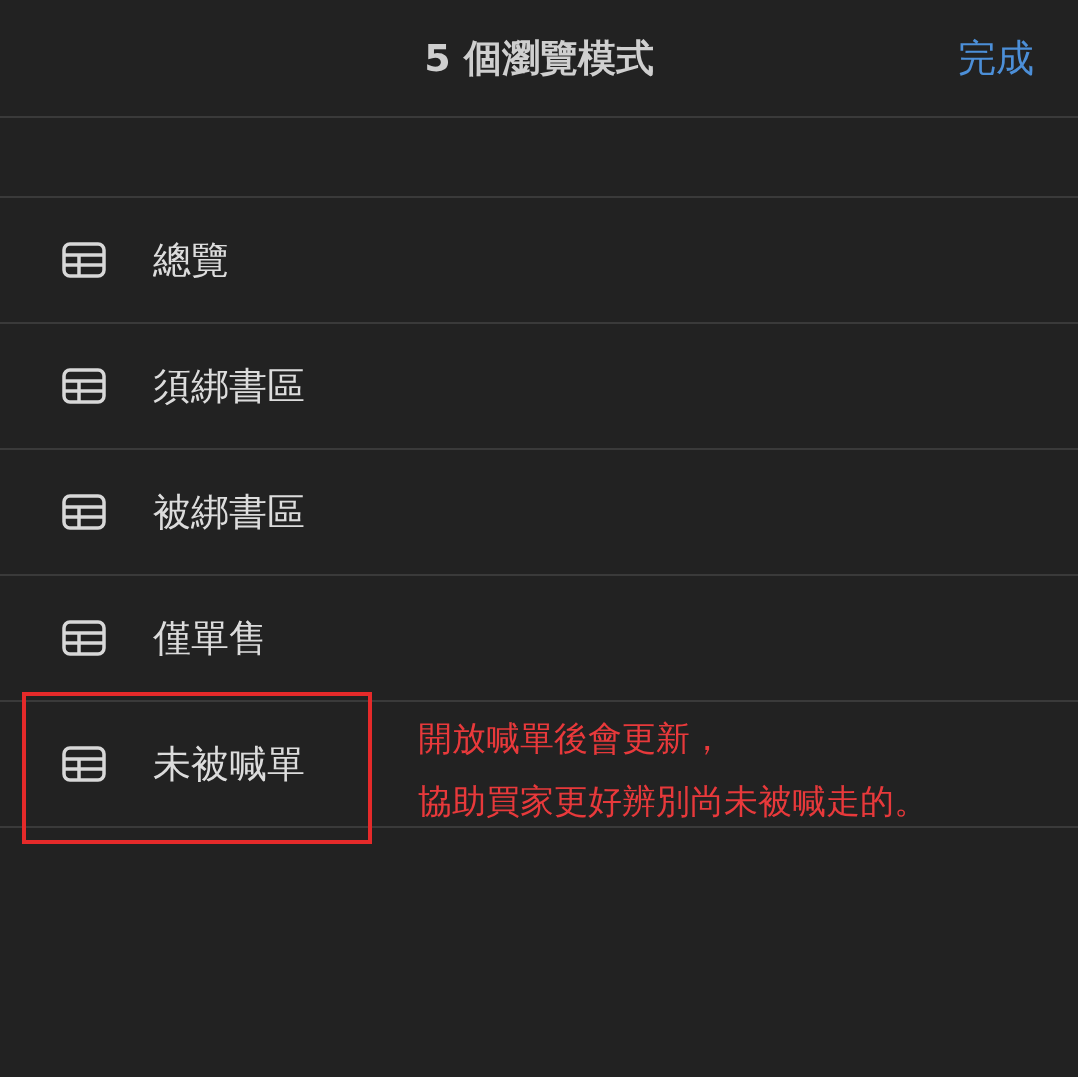 This screenshot has height=1077, width=1078. Describe the element at coordinates (180, 512) in the screenshot. I see `view-mode-row: 被綁書區` at that location.